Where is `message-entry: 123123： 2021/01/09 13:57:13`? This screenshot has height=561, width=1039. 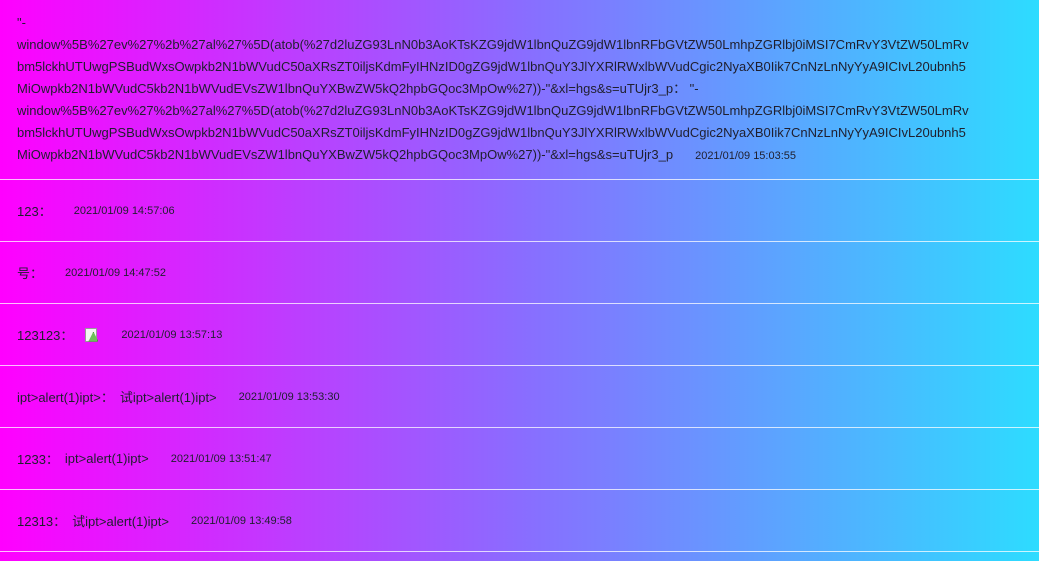
message-entry: 123123： 2021/01/09 13:57:13 is located at coordinates (519, 335).